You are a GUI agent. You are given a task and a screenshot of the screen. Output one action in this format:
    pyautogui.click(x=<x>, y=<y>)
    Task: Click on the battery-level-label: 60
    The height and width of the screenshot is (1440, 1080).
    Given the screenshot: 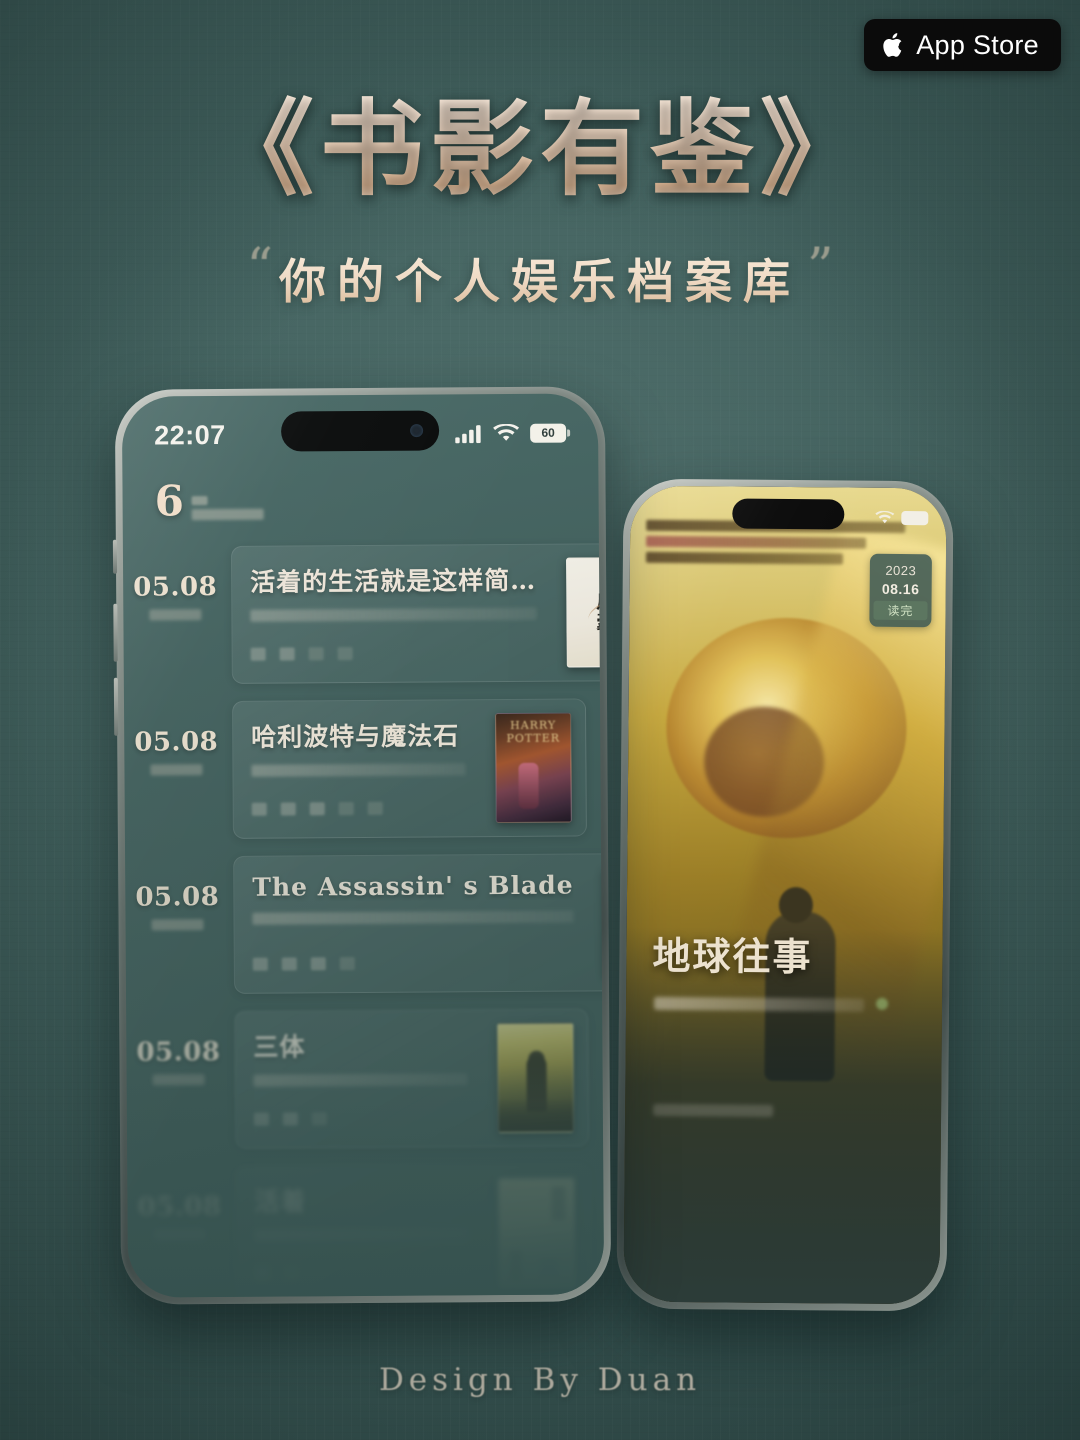 What is the action you would take?
    pyautogui.click(x=548, y=432)
    